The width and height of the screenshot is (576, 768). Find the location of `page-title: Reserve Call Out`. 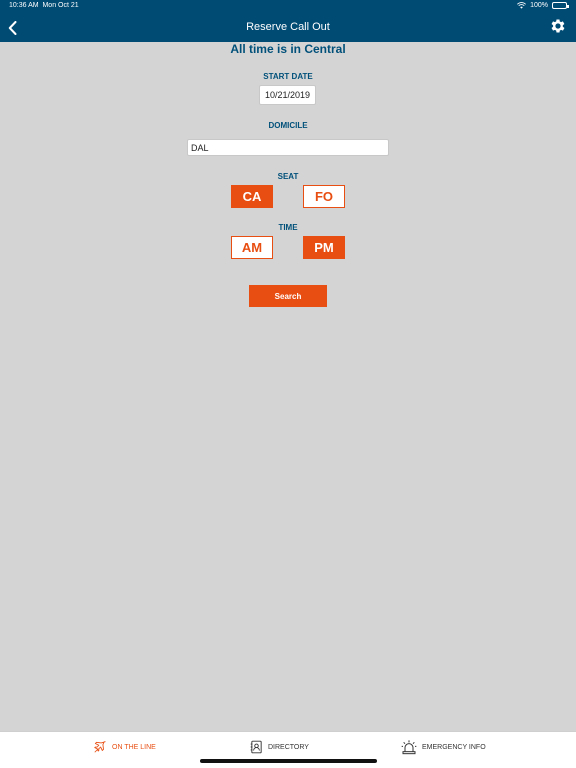

page-title: Reserve Call Out is located at coordinates (288, 27).